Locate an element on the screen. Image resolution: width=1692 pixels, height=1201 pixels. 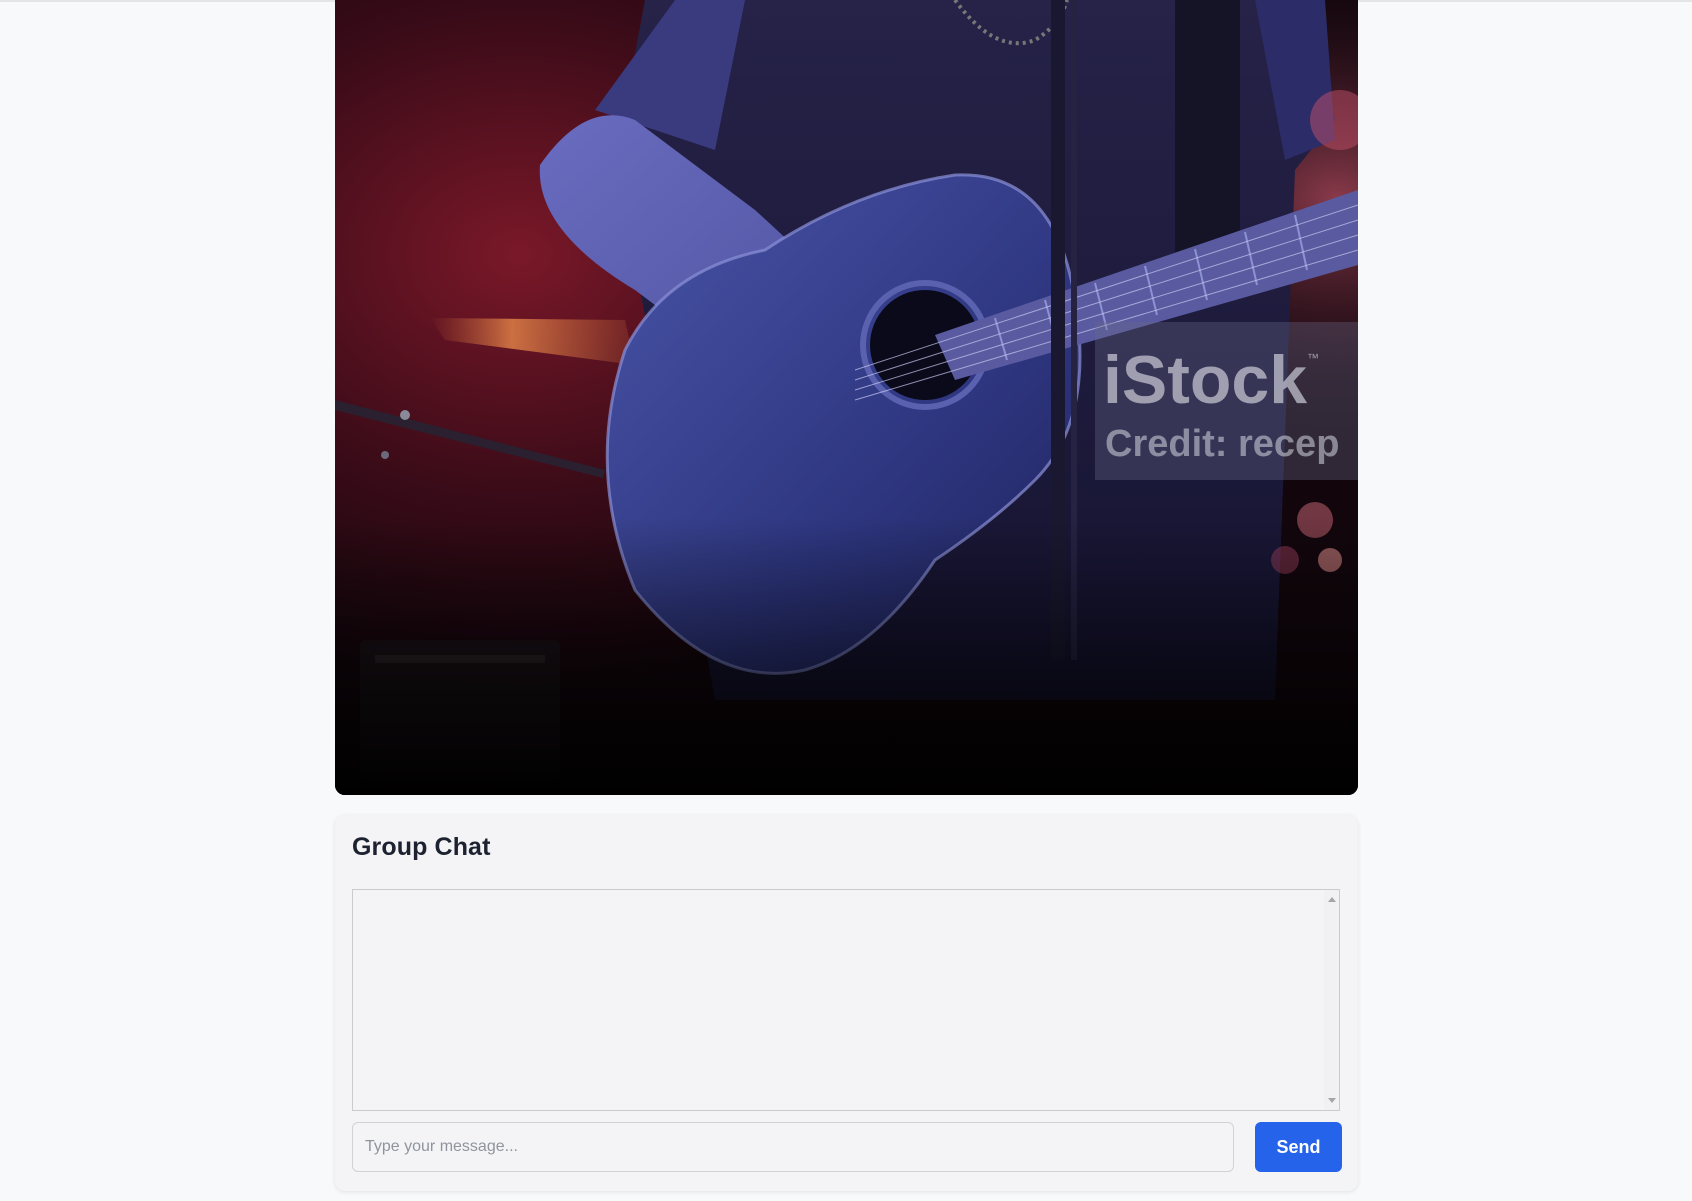
chat-scrollbar is located at coordinates (1331, 1000).